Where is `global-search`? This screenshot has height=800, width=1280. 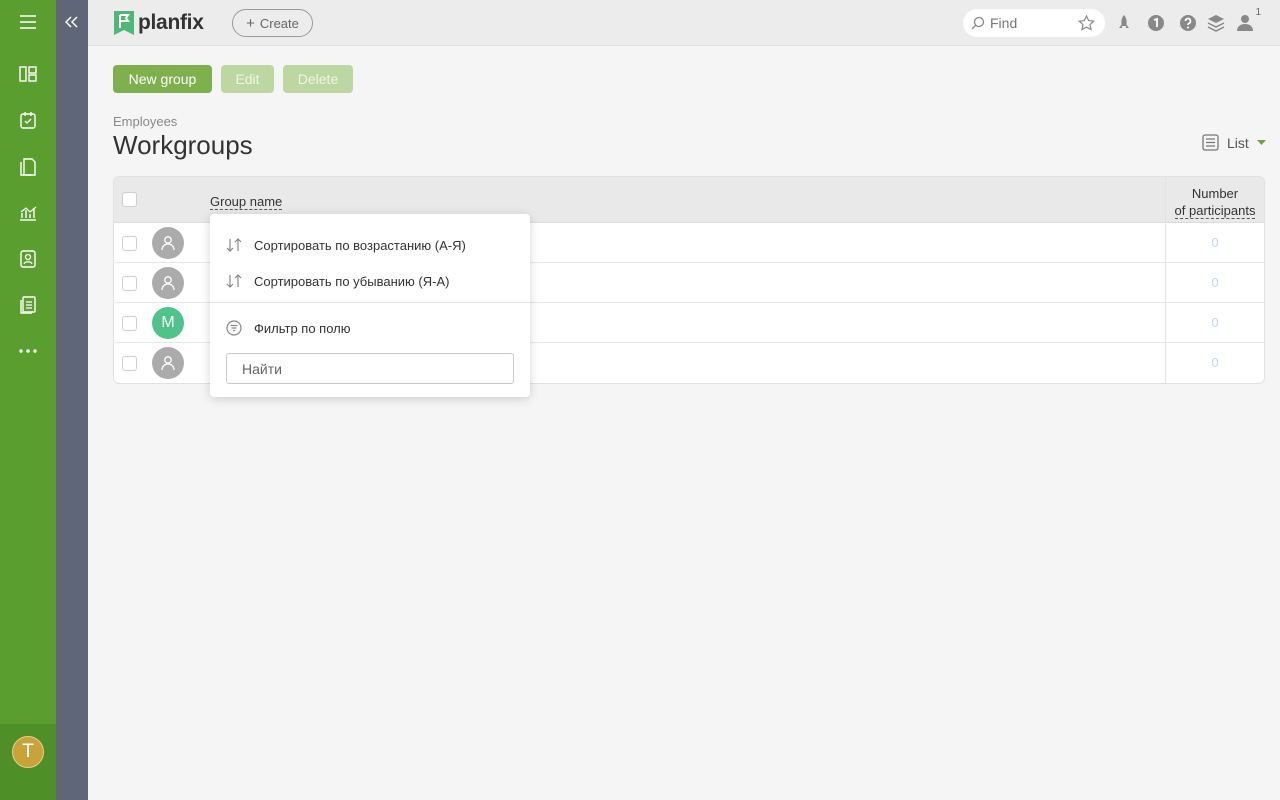
global-search is located at coordinates (1034, 23).